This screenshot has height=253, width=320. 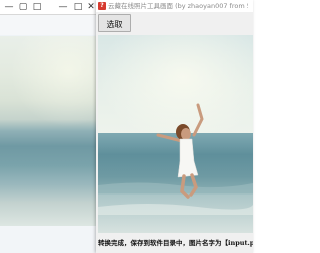 What do you see at coordinates (114, 30) in the screenshot?
I see `select-image-button: 选取图片` at bounding box center [114, 30].